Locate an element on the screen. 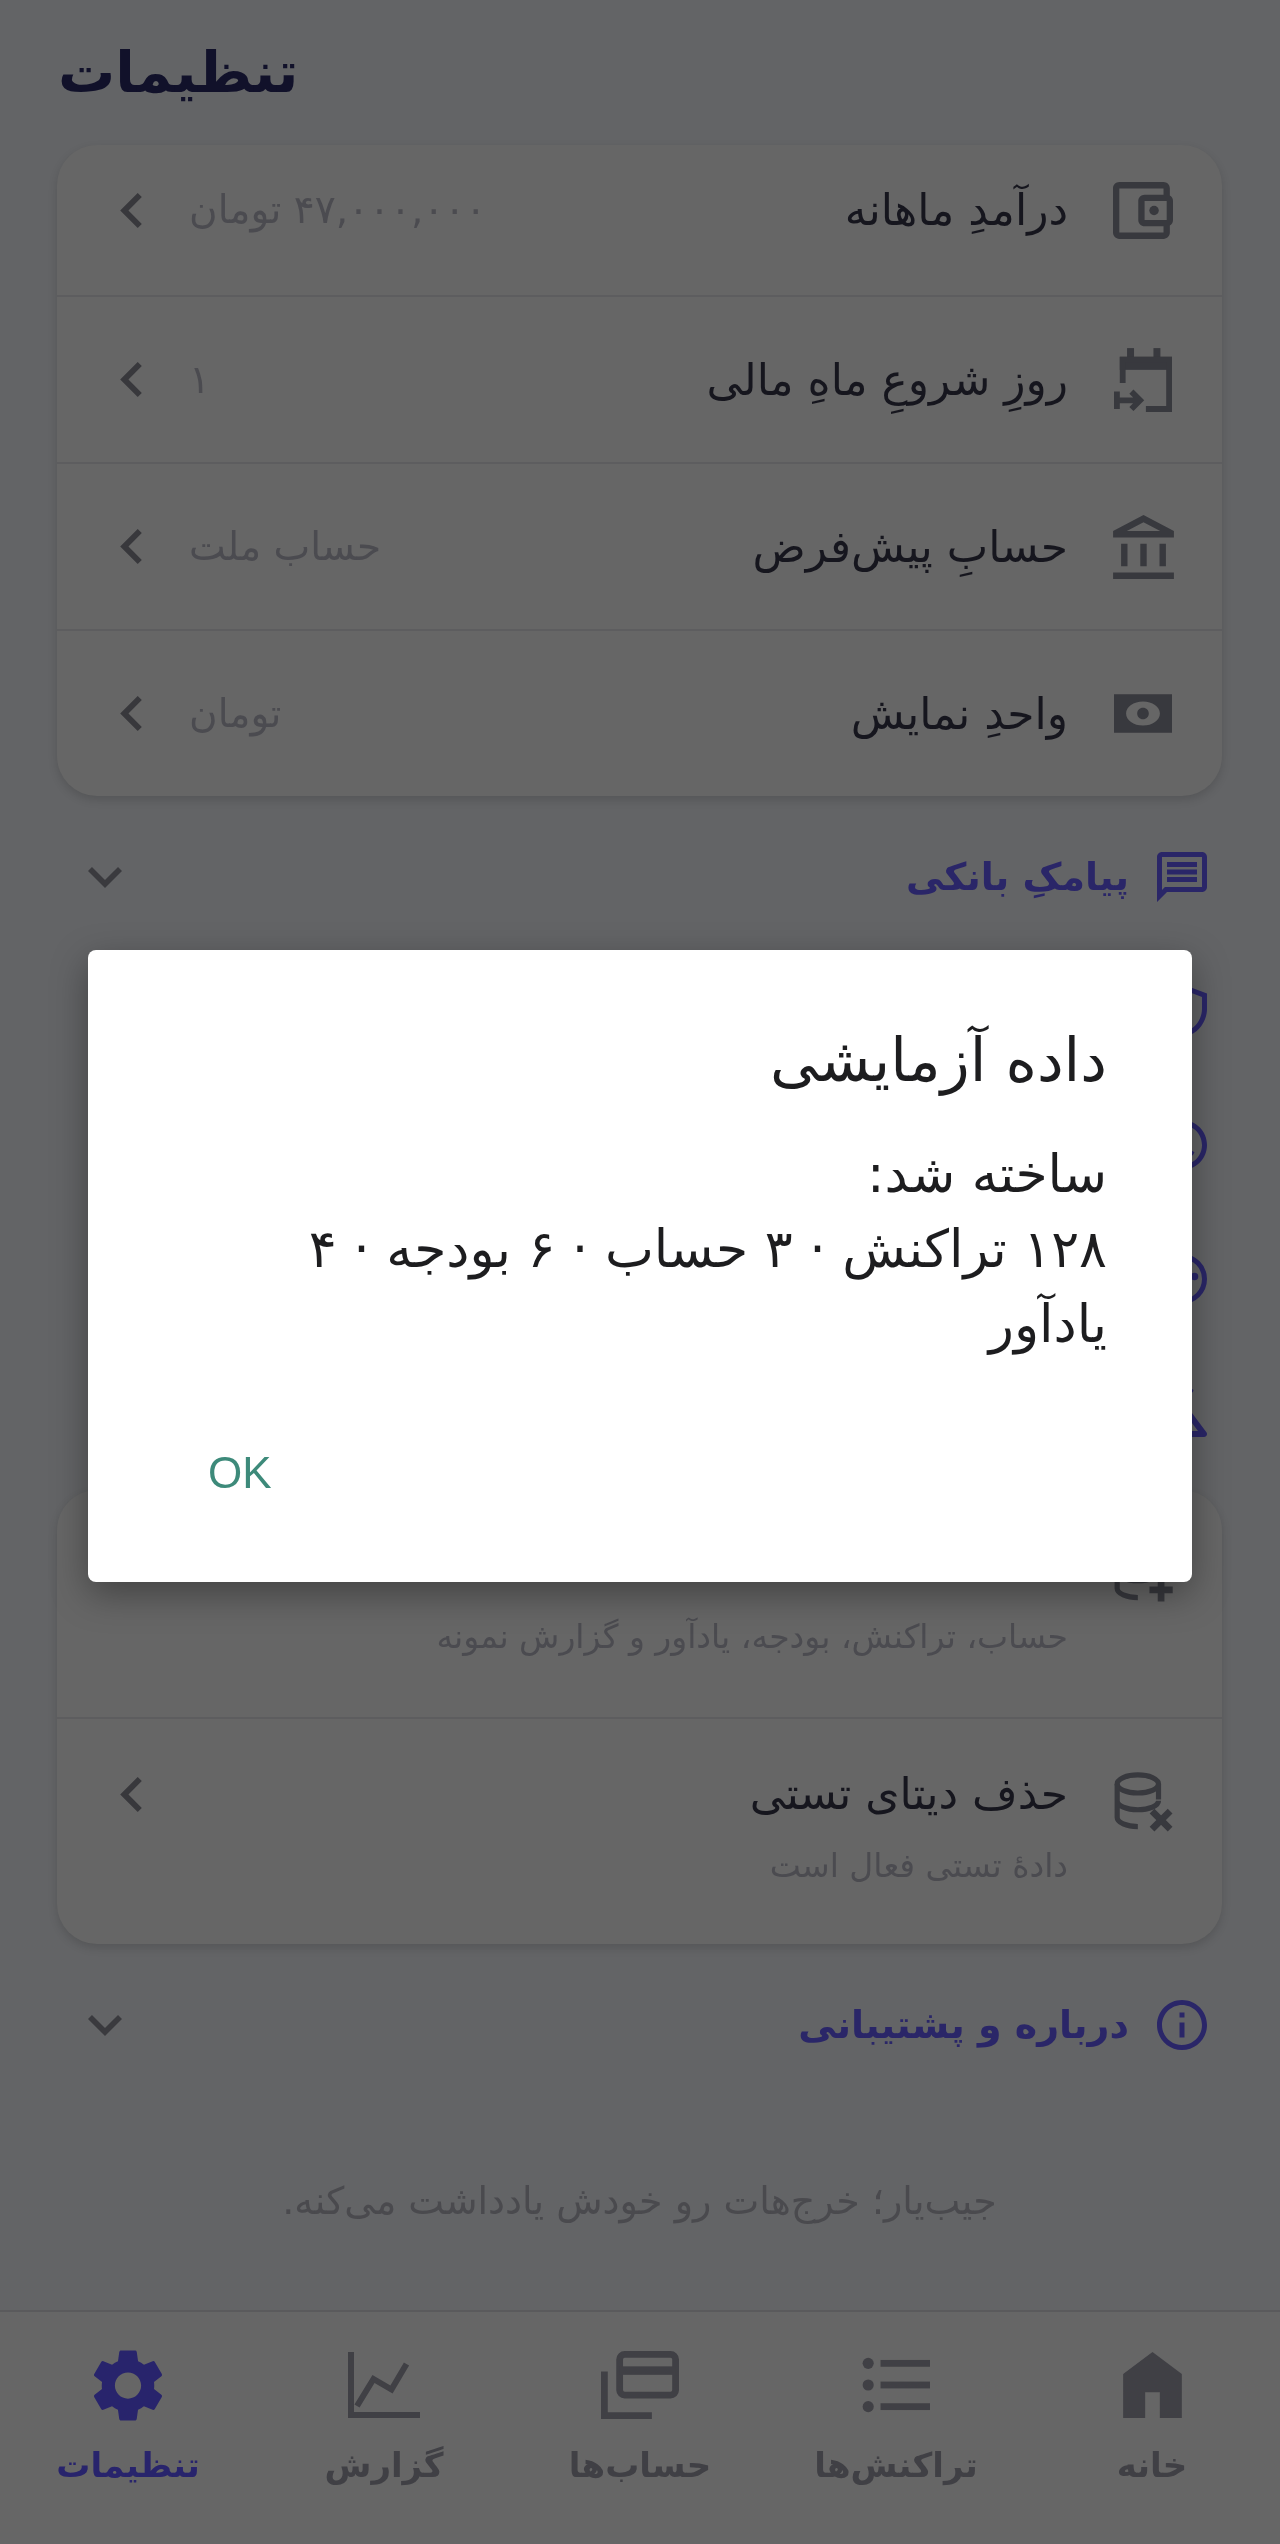 Image resolution: width=1280 pixels, height=2544 pixels. list-icon is located at coordinates (896, 2385).